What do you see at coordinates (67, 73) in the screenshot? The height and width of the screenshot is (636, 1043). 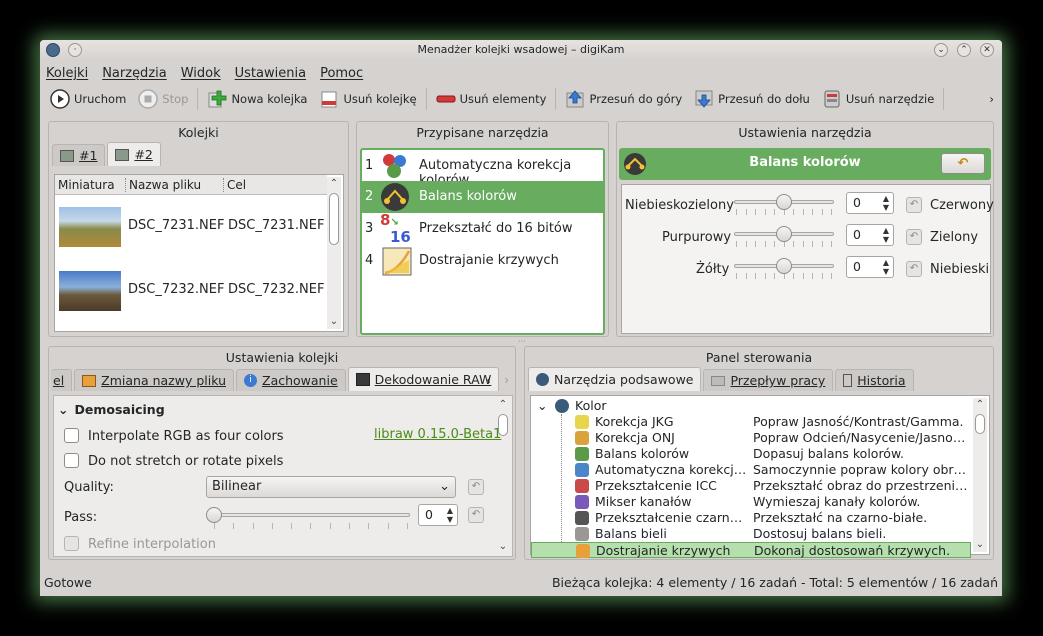 I see `menu-kolejki: Kolejki` at bounding box center [67, 73].